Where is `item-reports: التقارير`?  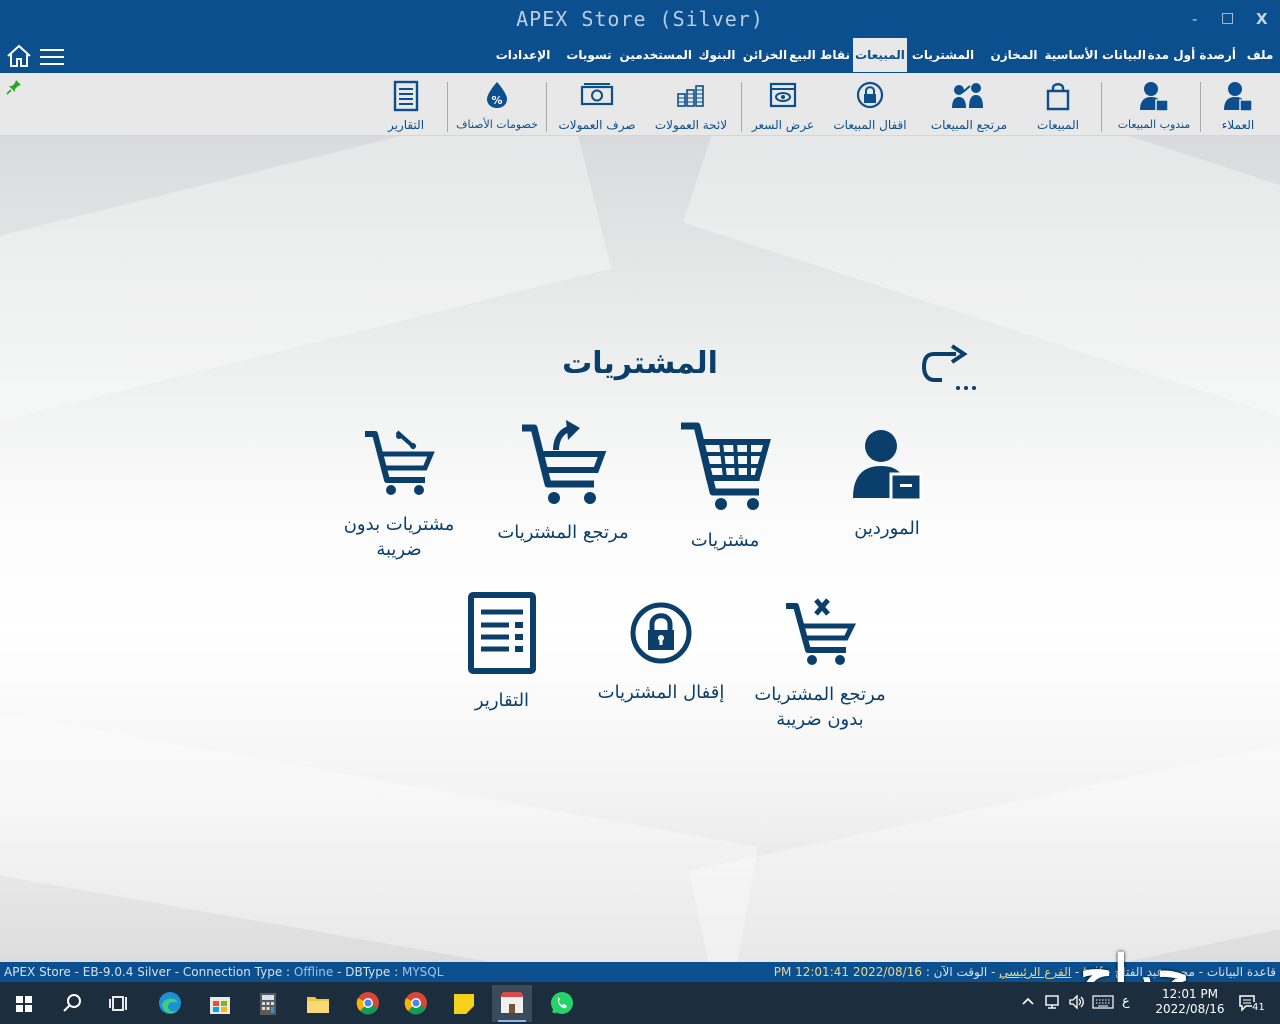
item-reports: التقارير is located at coordinates (502, 652).